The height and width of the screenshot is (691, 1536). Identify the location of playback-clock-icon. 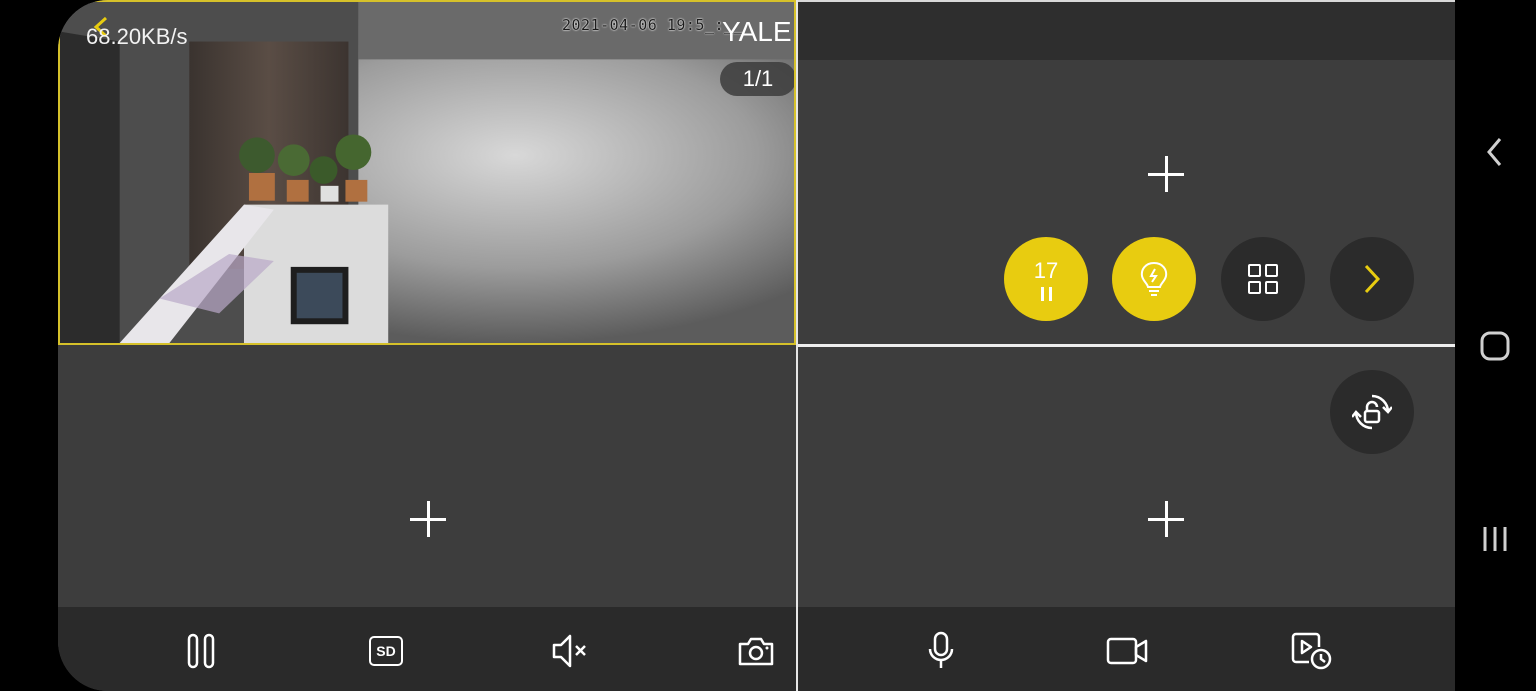
(1311, 651).